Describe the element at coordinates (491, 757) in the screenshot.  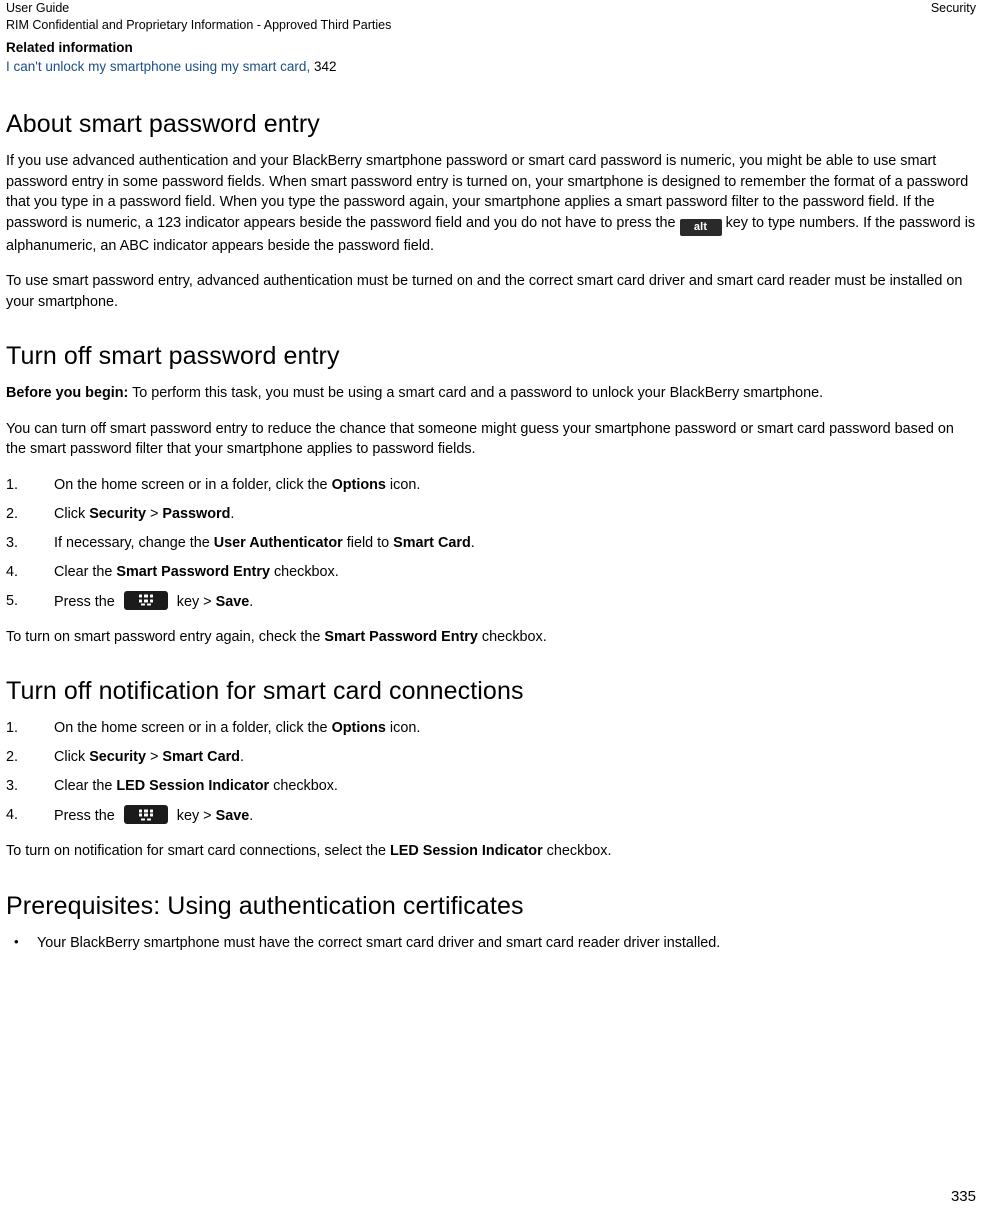
I see `list-item: 2. Click Security > Smart Card.` at that location.